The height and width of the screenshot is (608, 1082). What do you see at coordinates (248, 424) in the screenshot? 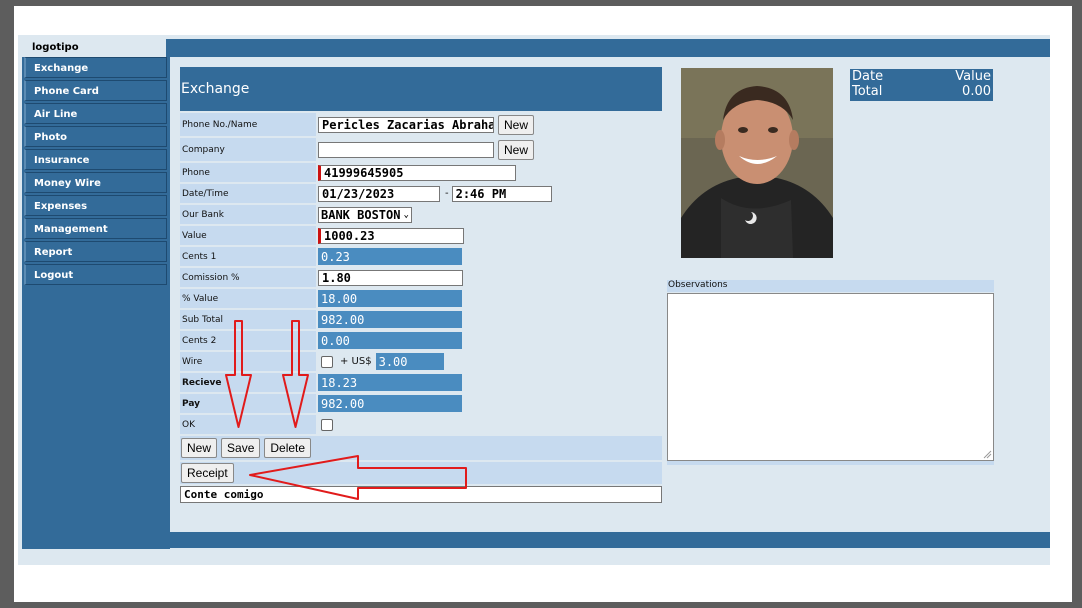
I see `ok-label: OK` at bounding box center [248, 424].